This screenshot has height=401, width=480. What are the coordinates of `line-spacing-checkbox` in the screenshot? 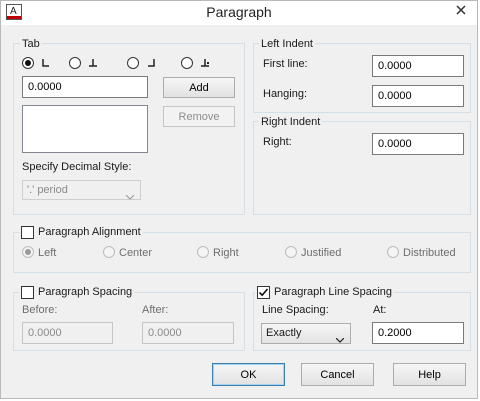 It's located at (263, 292).